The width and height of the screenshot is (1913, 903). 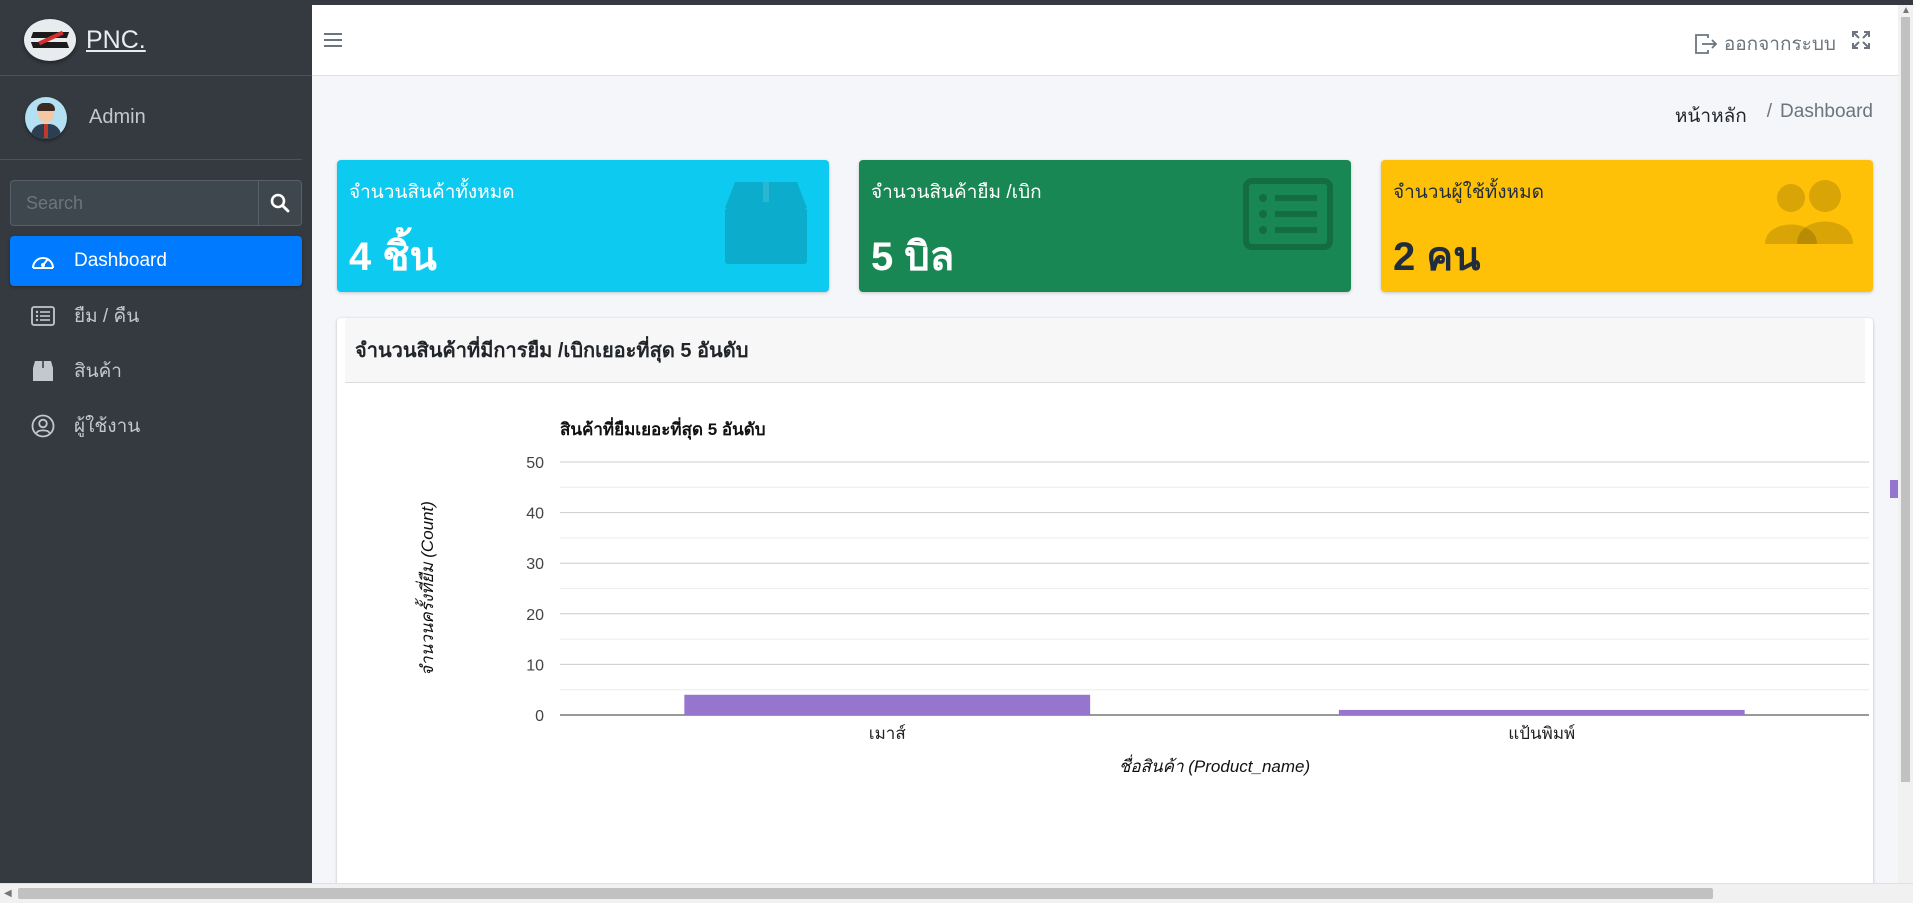 What do you see at coordinates (107, 316) in the screenshot?
I see `sidebar-item-label: ยืม / คืน` at bounding box center [107, 316].